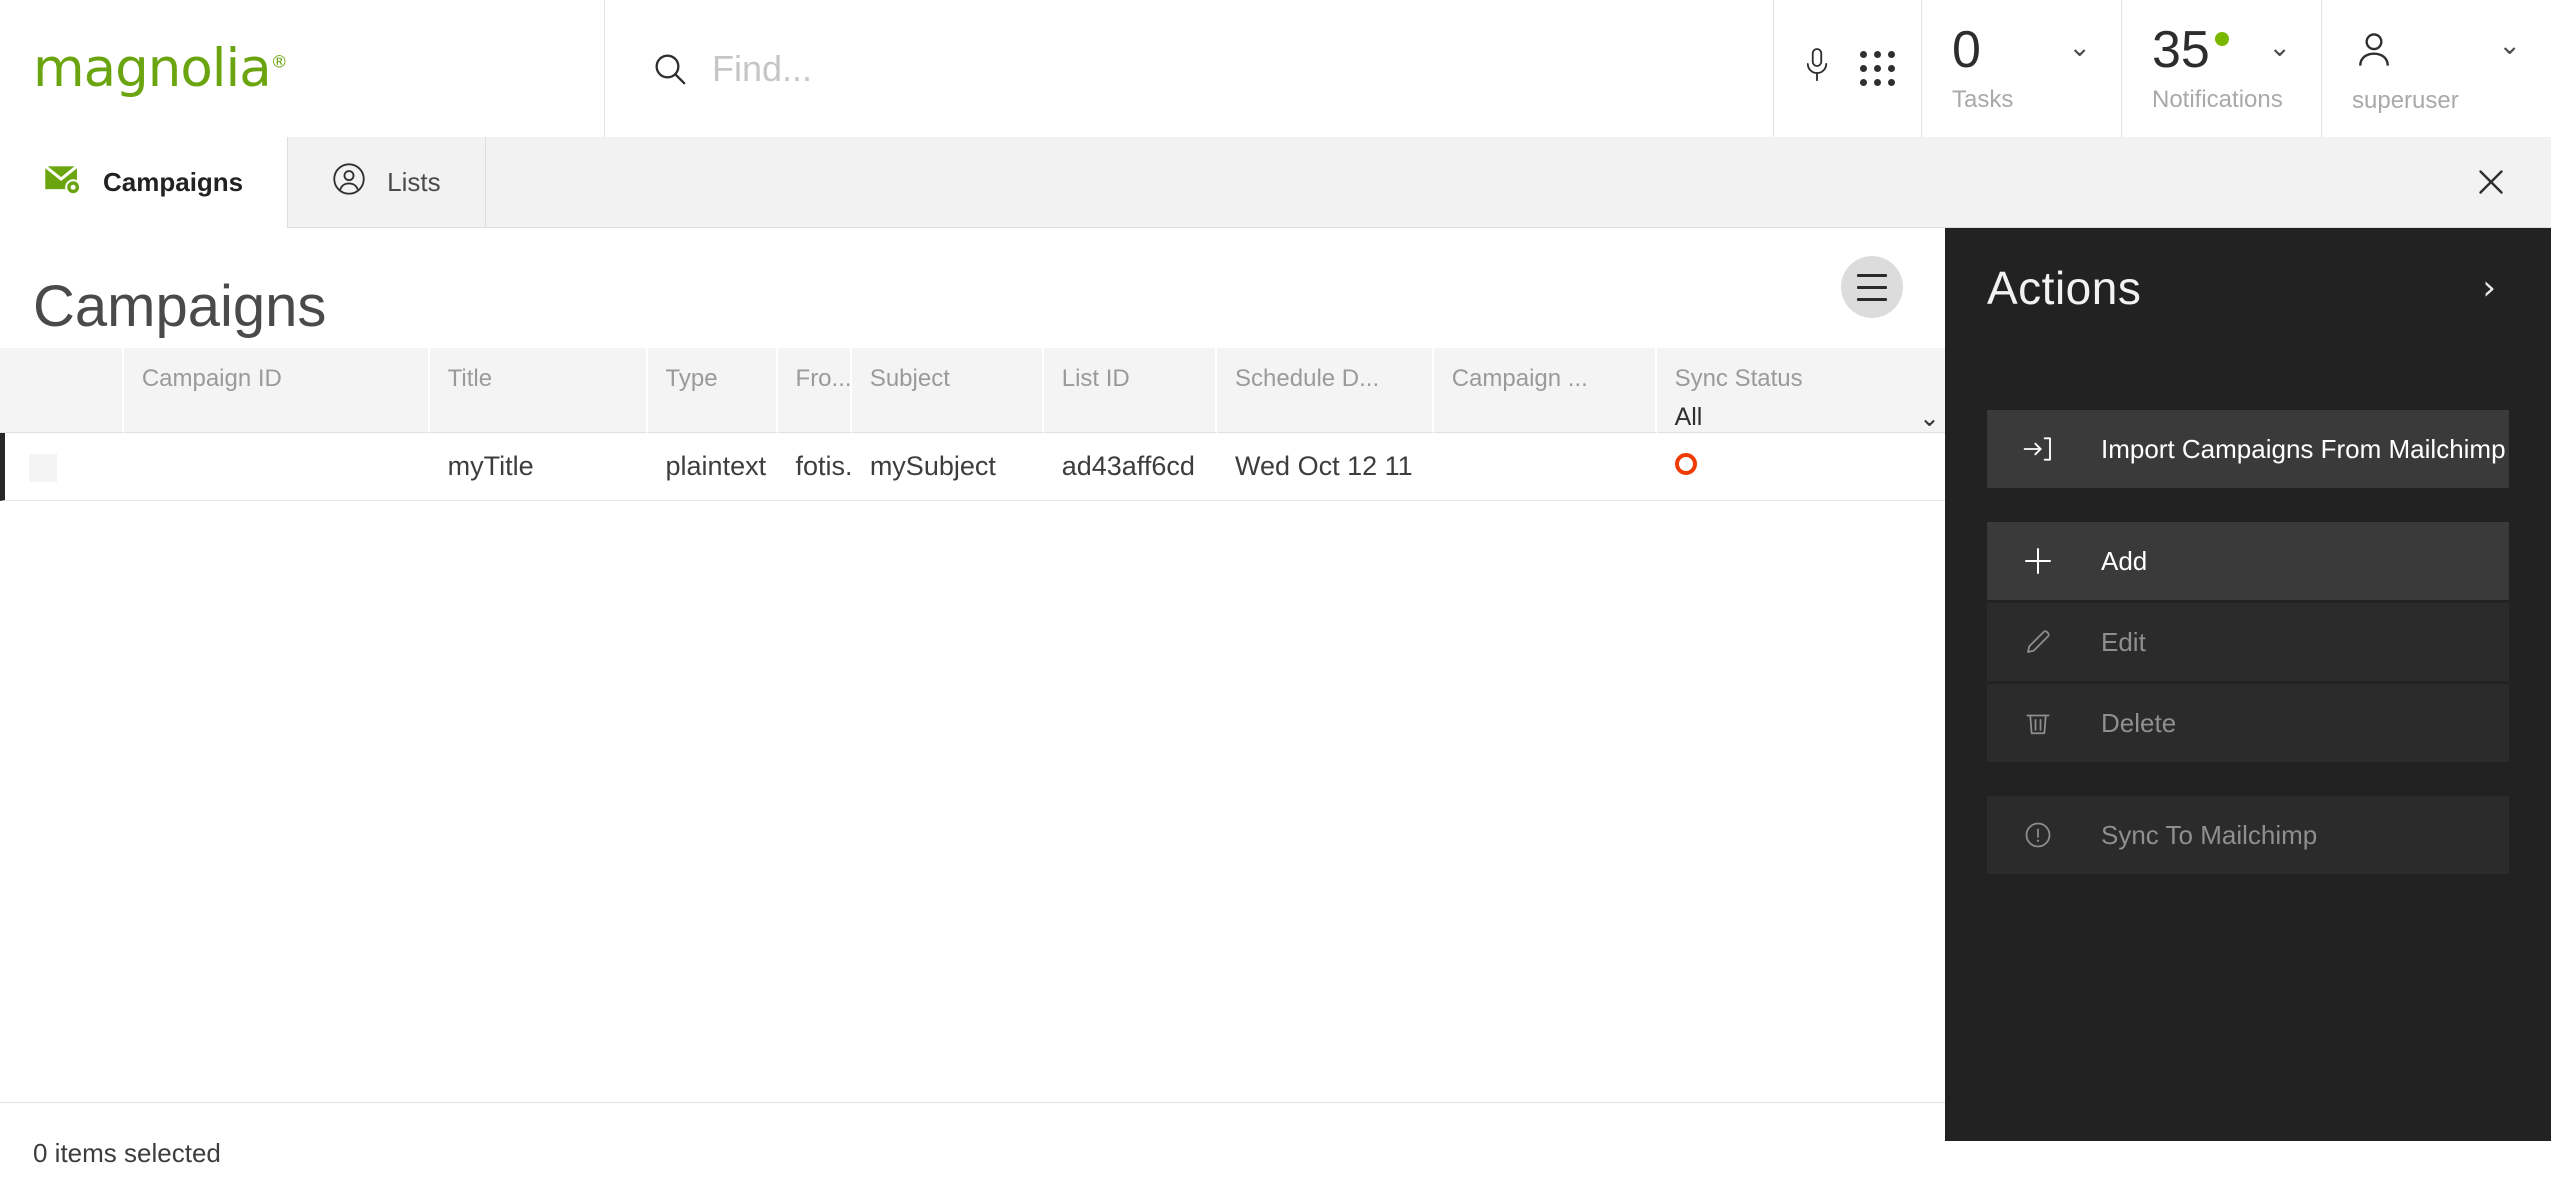 This screenshot has height=1204, width=2551. Describe the element at coordinates (1983, 99) in the screenshot. I see `tasks-label: Tasks` at that location.